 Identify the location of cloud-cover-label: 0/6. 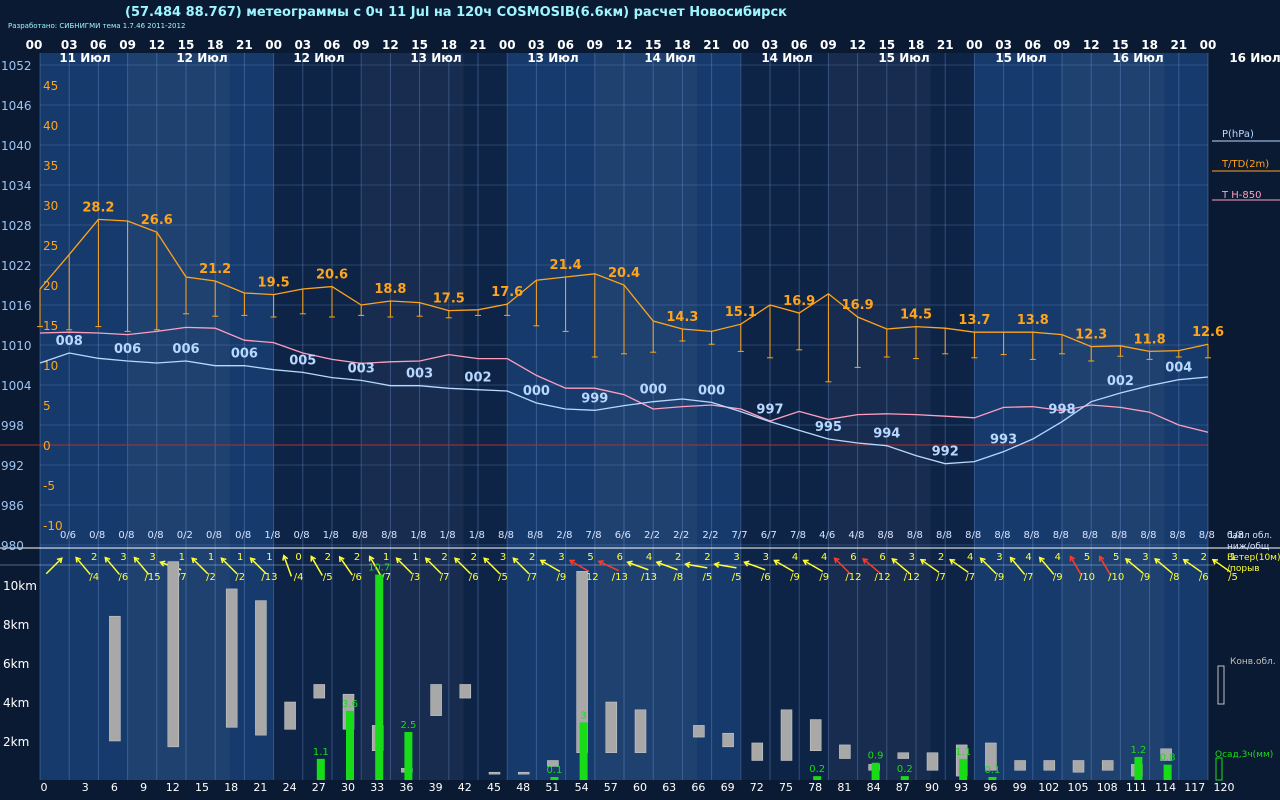
(68, 535).